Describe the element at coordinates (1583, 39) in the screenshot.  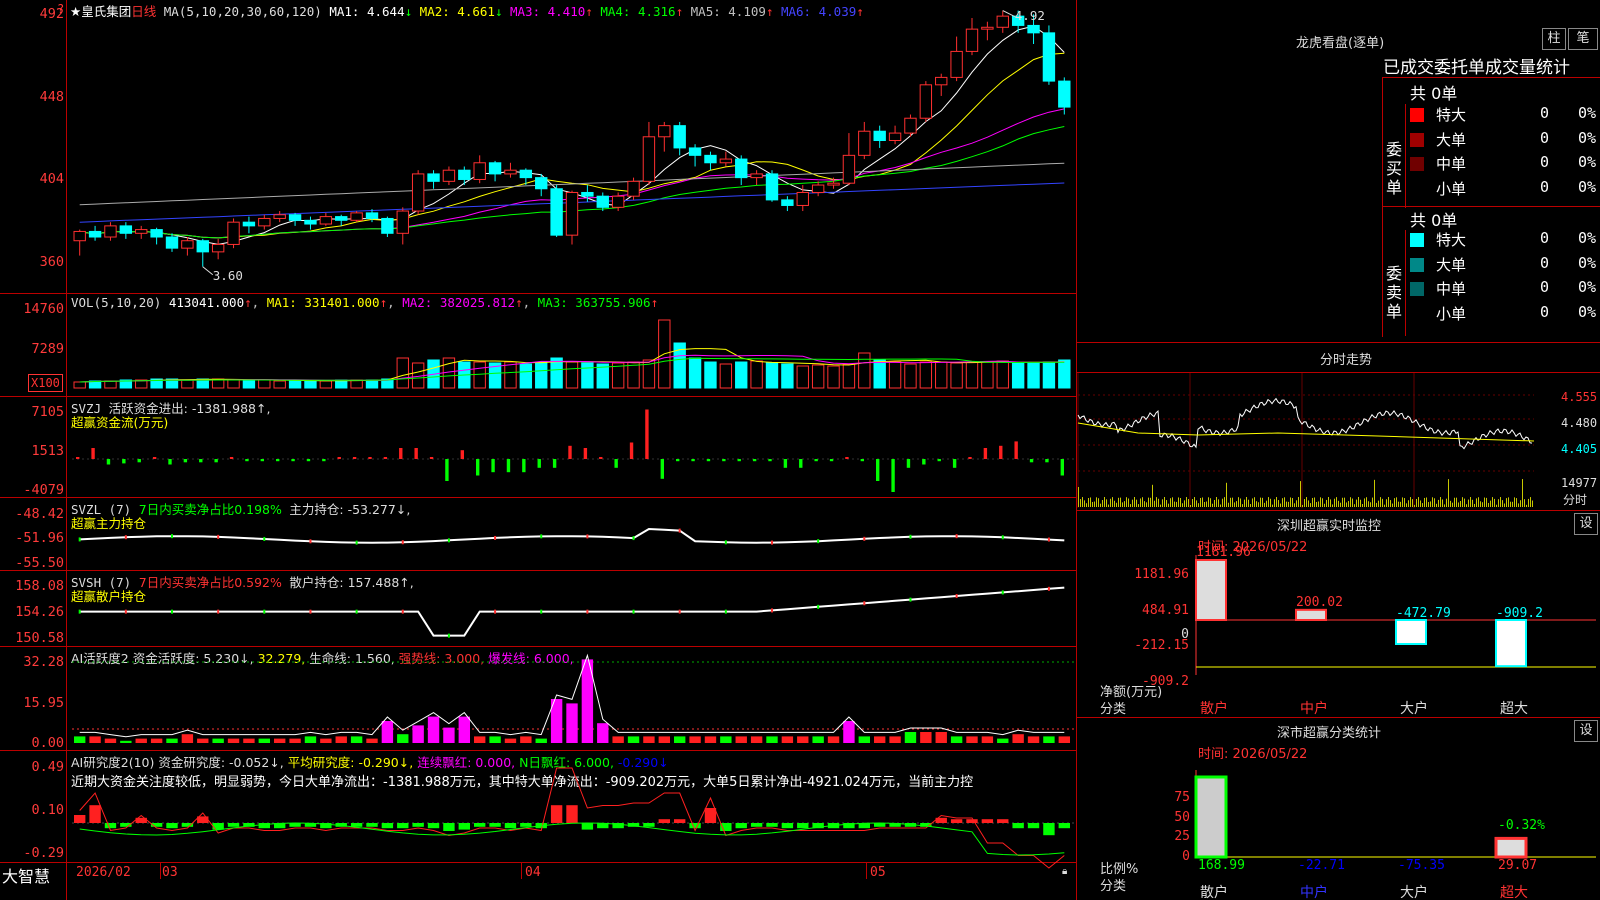
I see `tick-view-button: 笔` at that location.